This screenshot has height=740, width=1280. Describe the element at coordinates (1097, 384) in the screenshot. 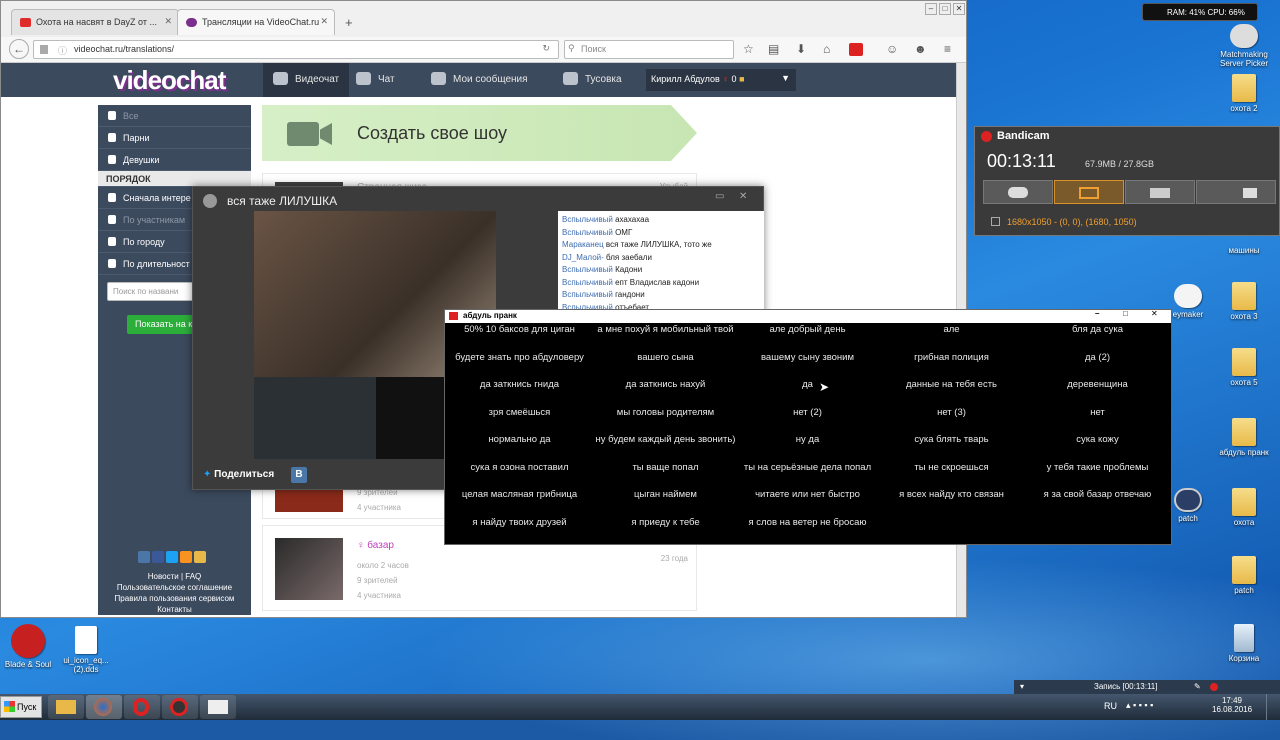

I see `sound-button: деревенщина` at that location.